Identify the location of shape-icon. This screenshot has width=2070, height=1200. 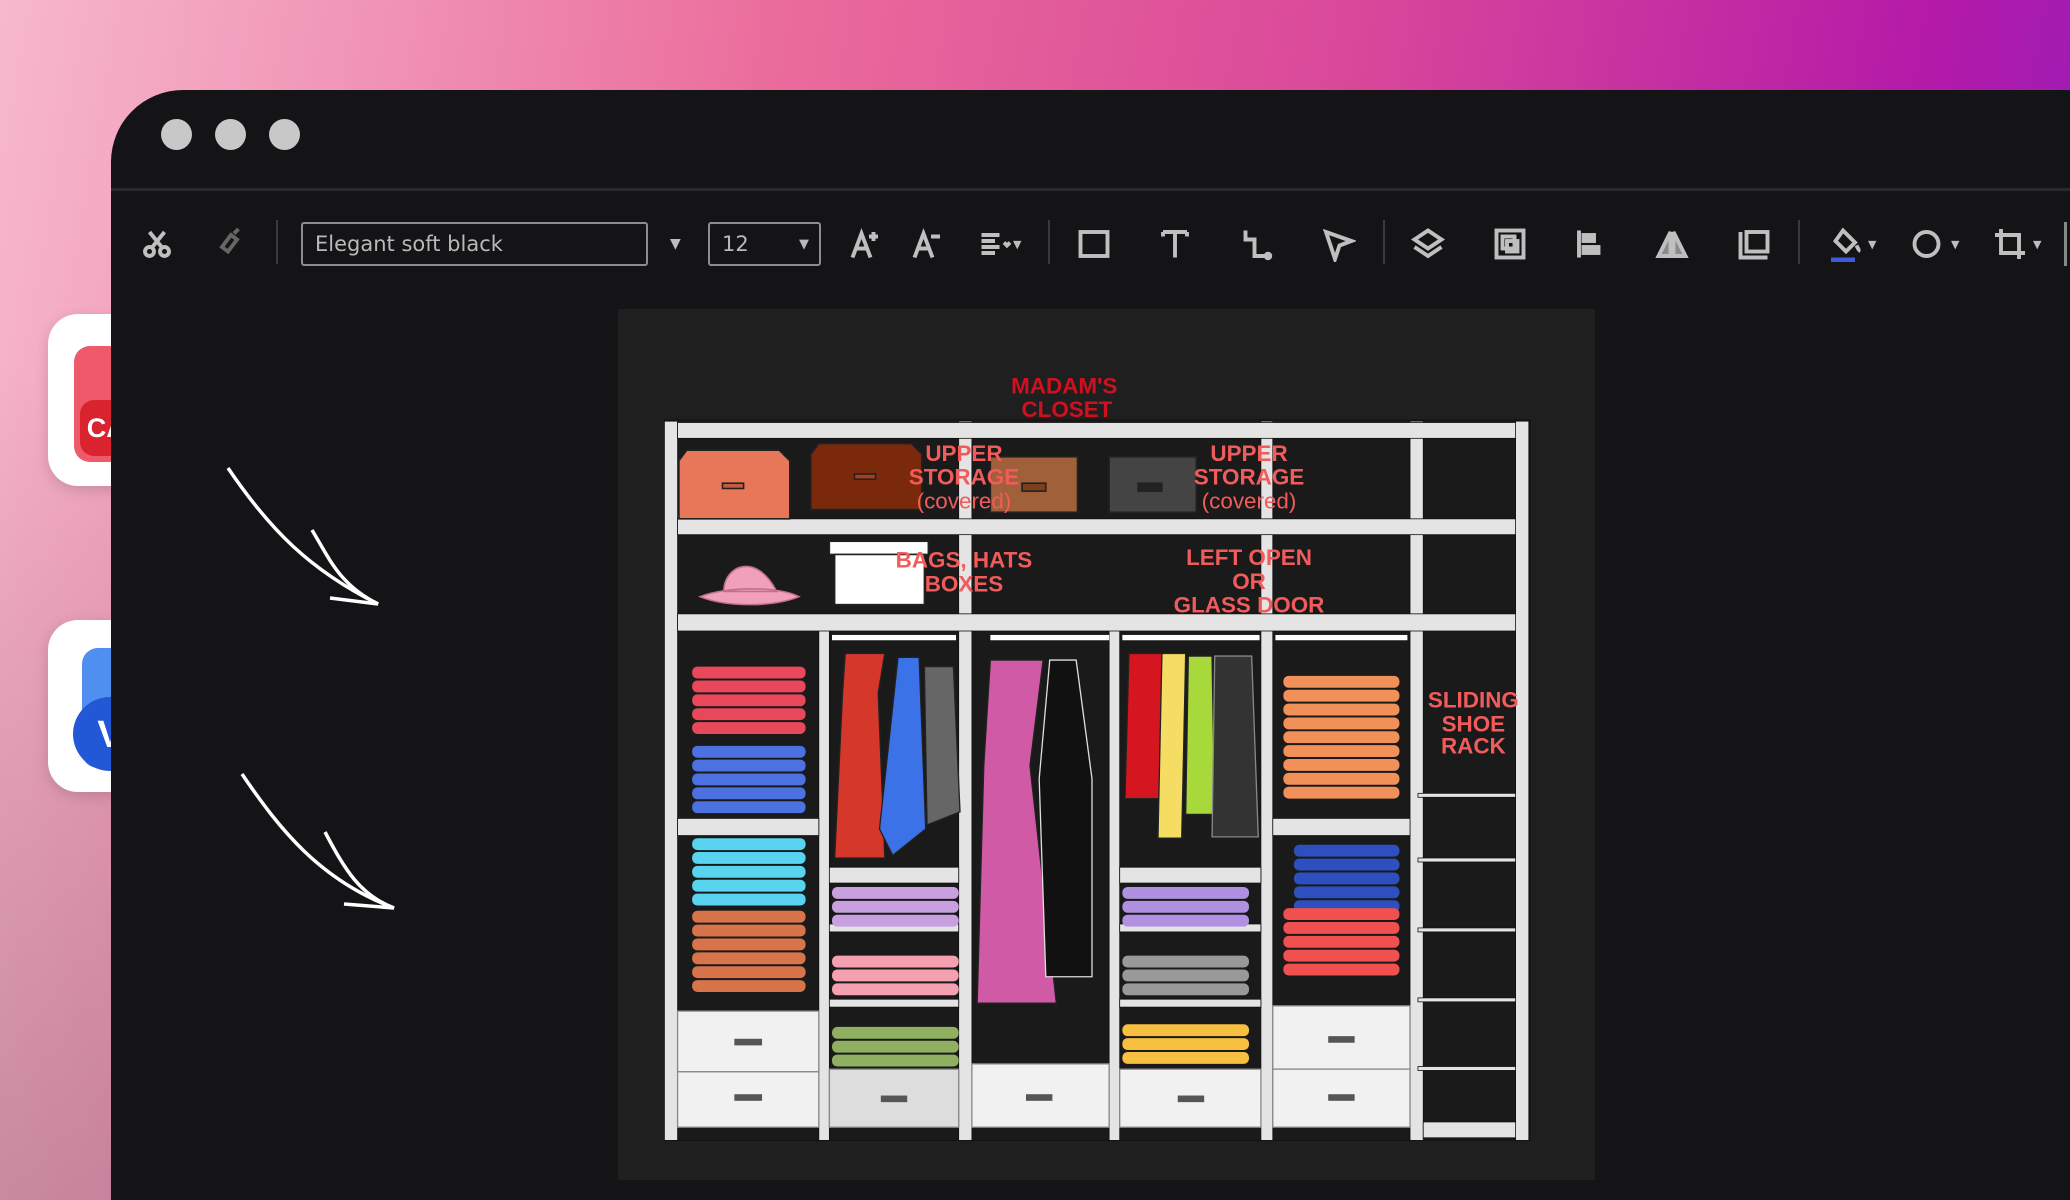
(1928, 244).